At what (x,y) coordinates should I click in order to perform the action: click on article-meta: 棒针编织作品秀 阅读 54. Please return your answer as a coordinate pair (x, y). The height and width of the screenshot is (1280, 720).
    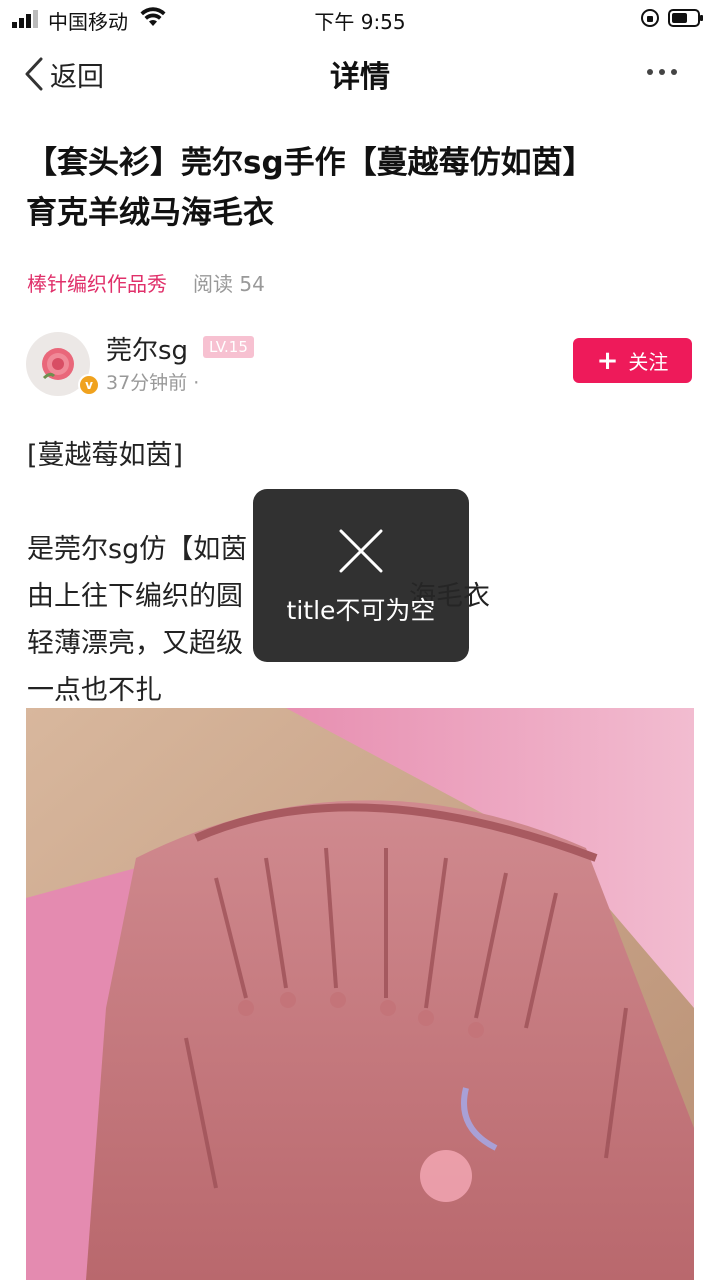
    Looking at the image, I should click on (146, 282).